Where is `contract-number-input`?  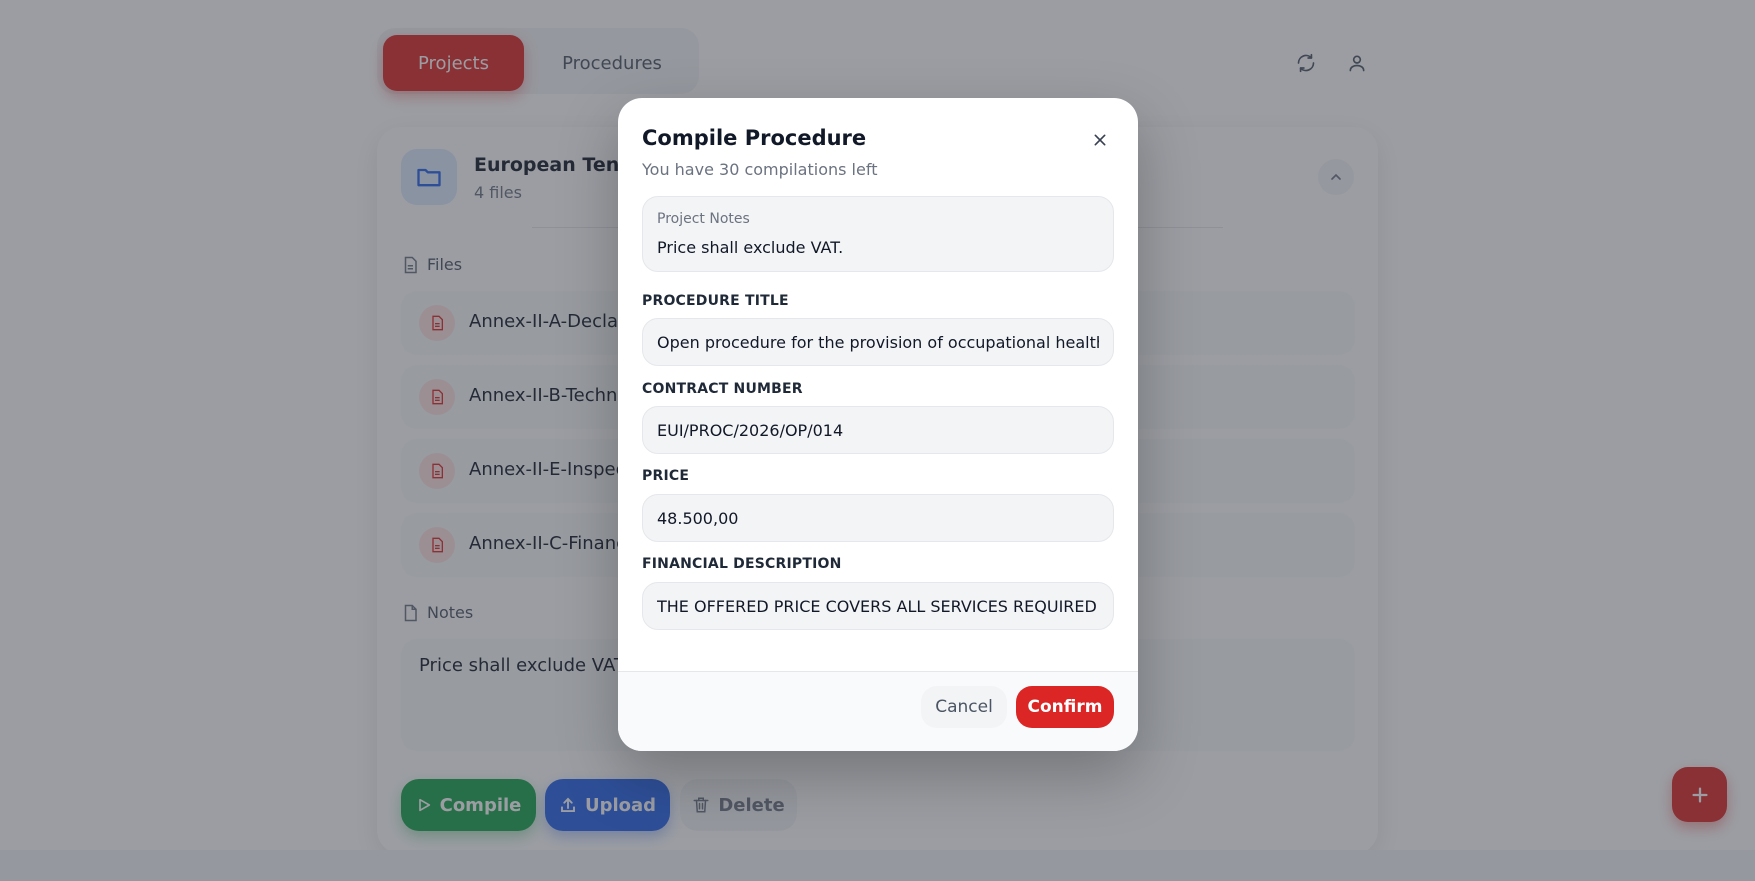 contract-number-input is located at coordinates (878, 430).